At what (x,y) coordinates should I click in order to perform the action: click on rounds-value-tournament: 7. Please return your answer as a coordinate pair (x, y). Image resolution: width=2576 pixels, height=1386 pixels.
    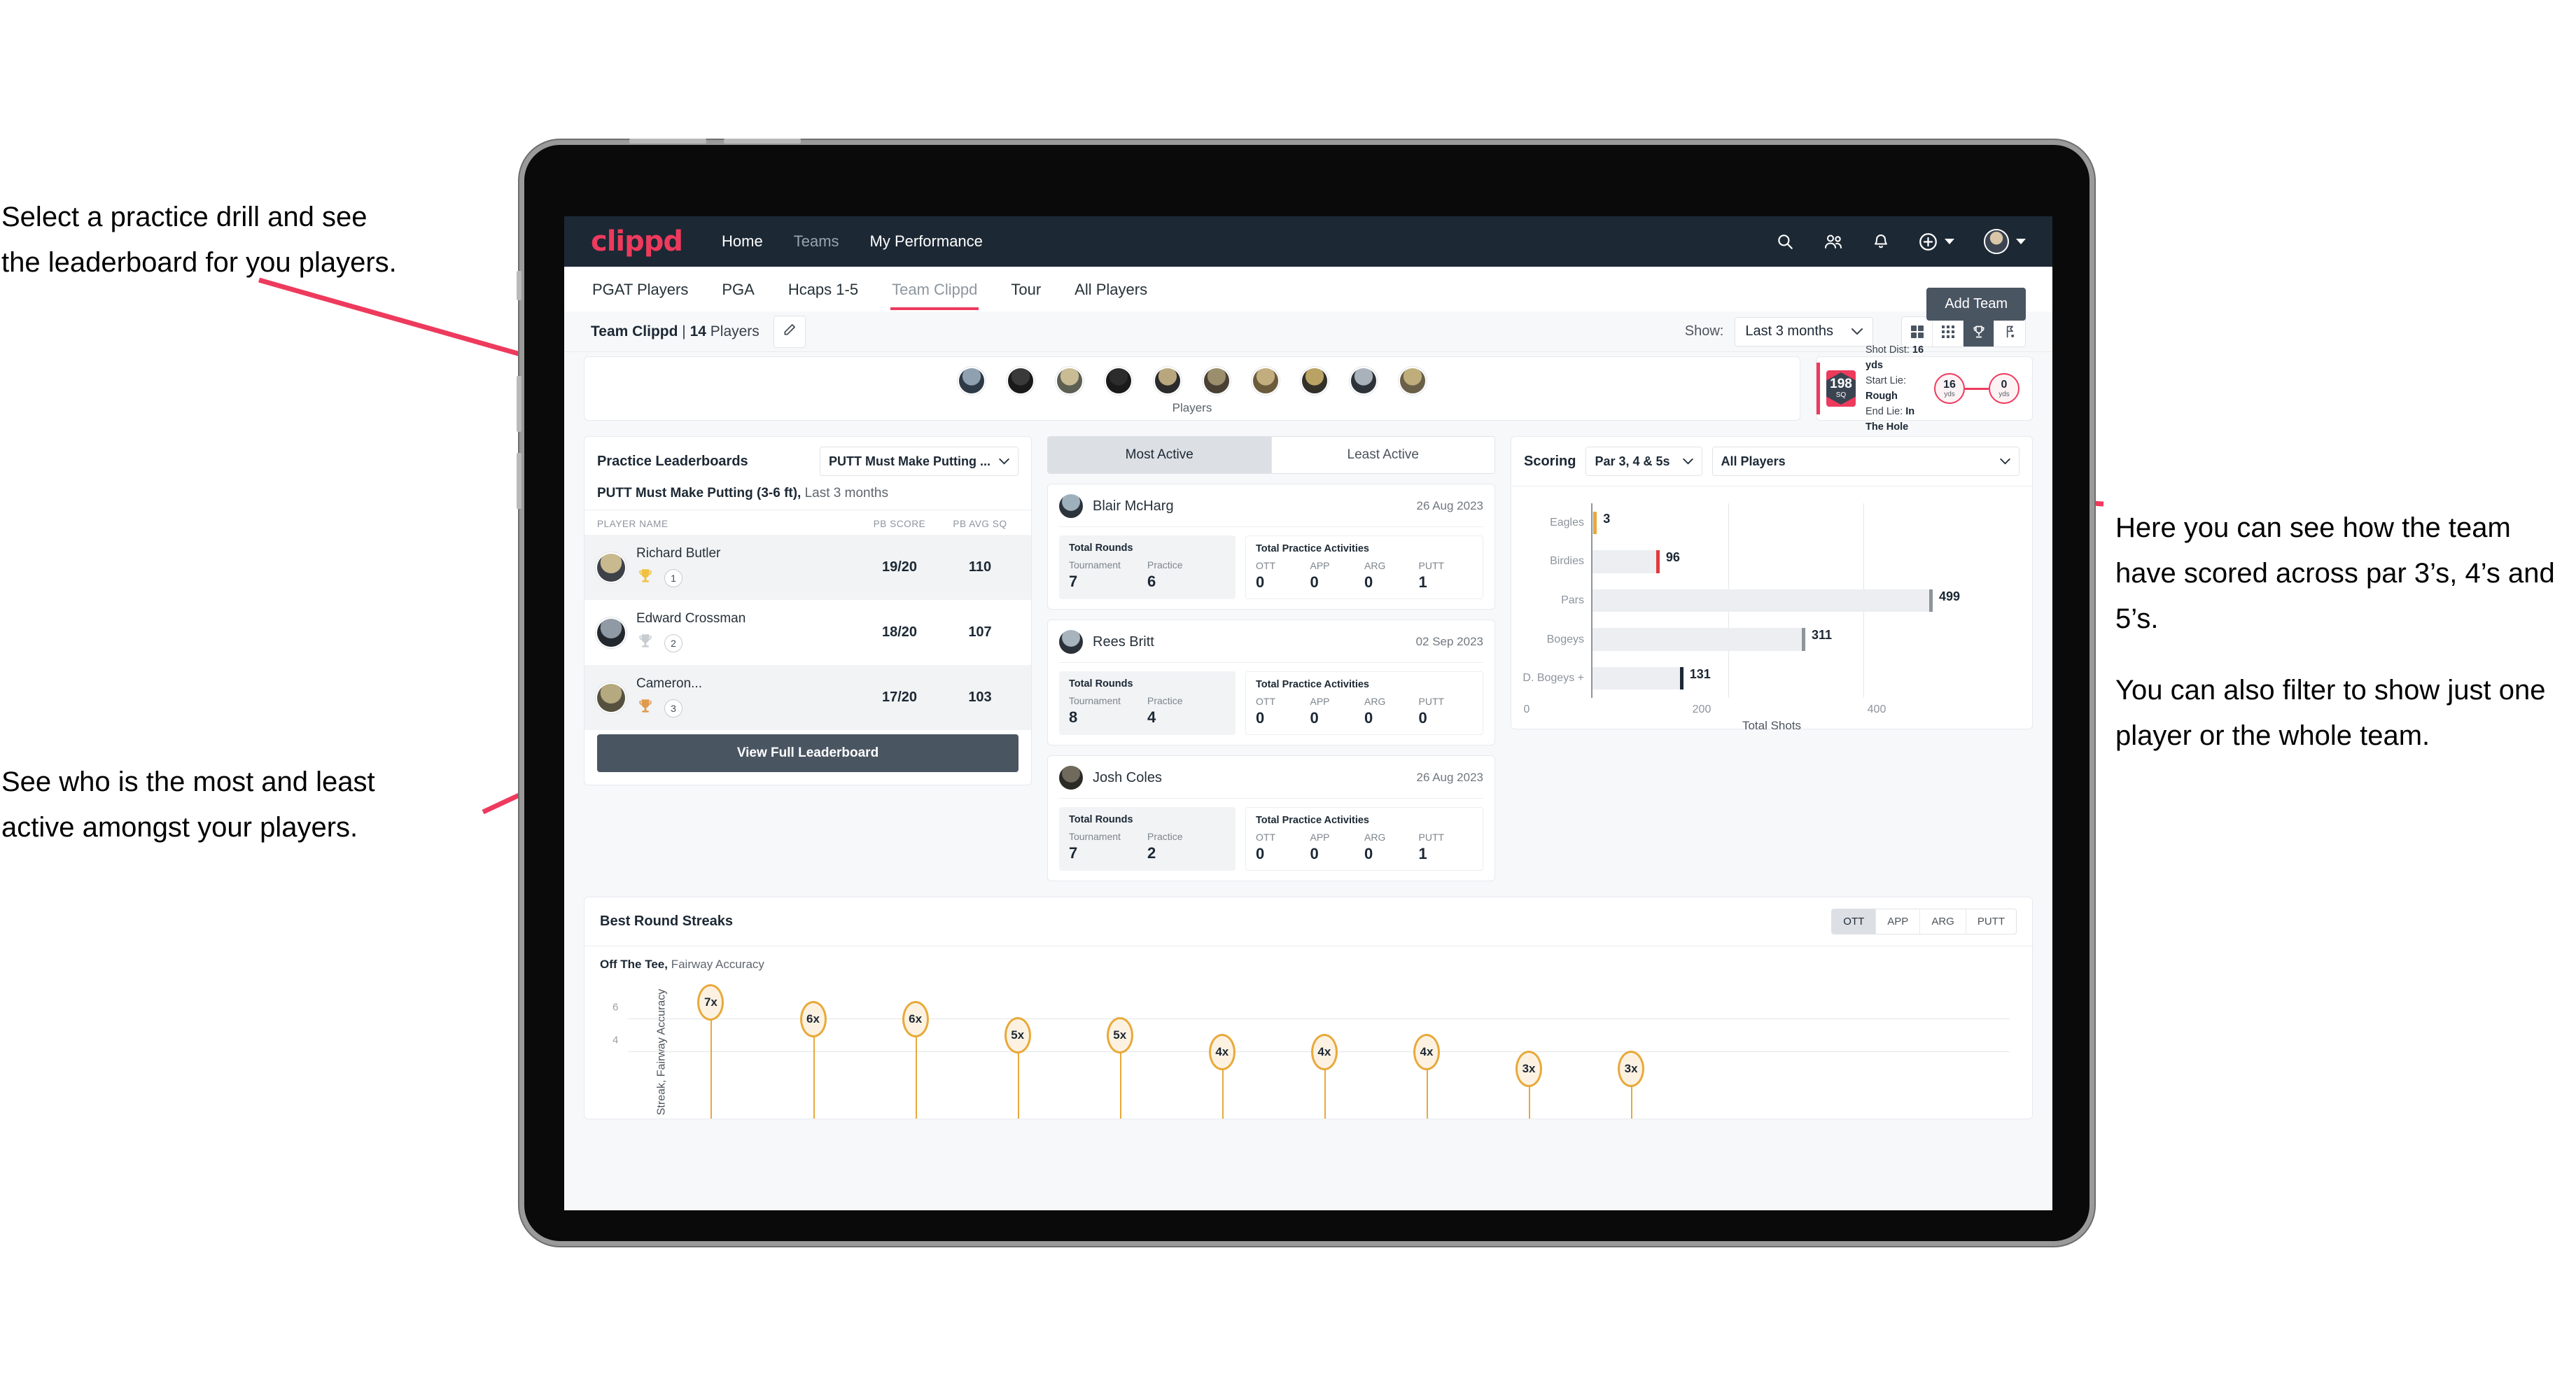
    Looking at the image, I should click on (1073, 853).